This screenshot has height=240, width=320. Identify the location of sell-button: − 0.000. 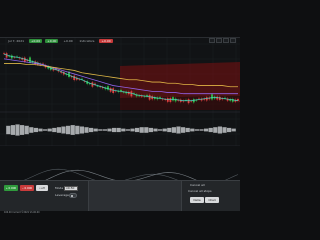
(27, 188).